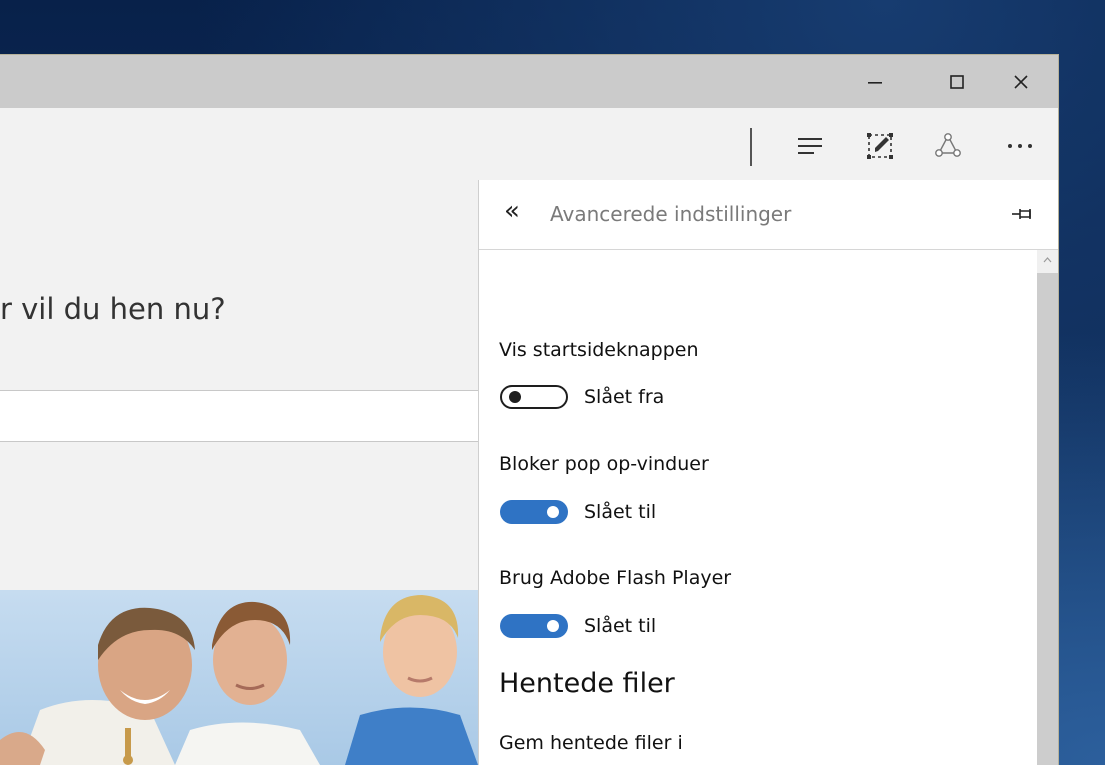  I want to click on setting-label-block-popups: Bloker pop op-vinduer, so click(604, 464).